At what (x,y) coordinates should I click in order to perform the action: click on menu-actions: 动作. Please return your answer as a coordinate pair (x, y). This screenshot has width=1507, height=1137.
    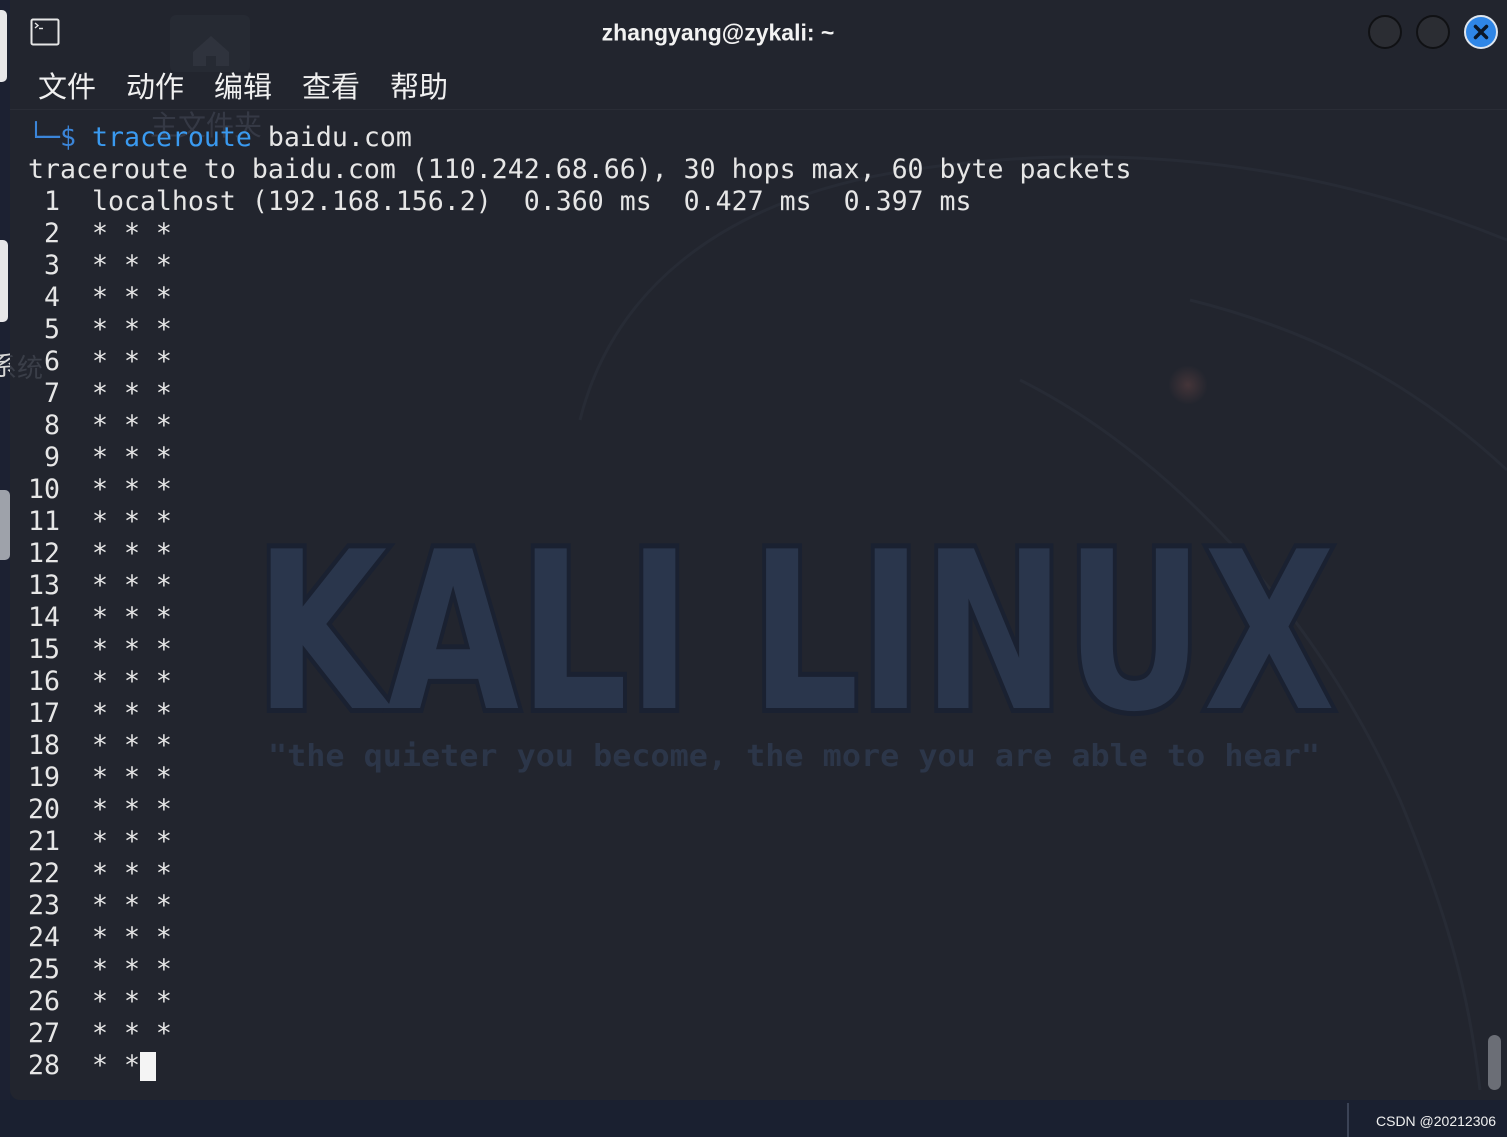
    Looking at the image, I should click on (155, 87).